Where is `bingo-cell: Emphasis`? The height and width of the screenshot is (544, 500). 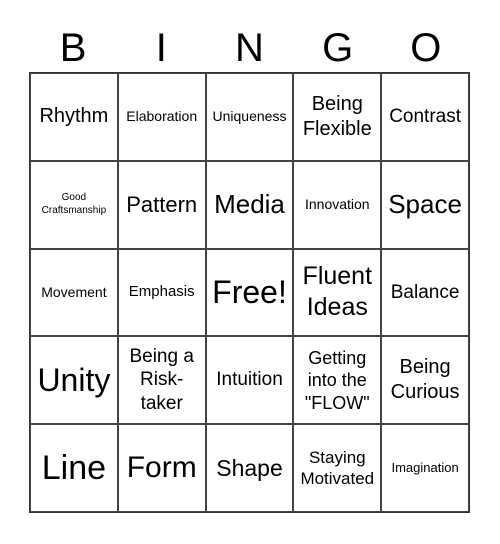
bingo-cell: Emphasis is located at coordinates (161, 292).